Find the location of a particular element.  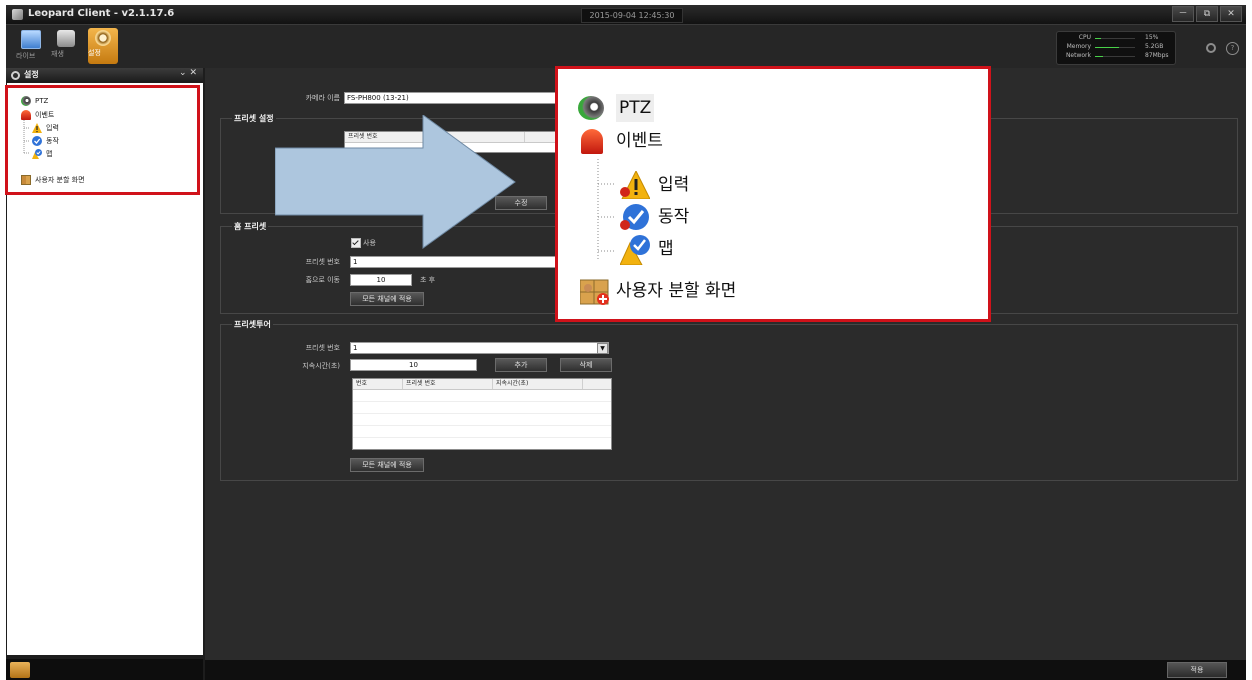

ptz-camera-icon is located at coordinates (591, 108).